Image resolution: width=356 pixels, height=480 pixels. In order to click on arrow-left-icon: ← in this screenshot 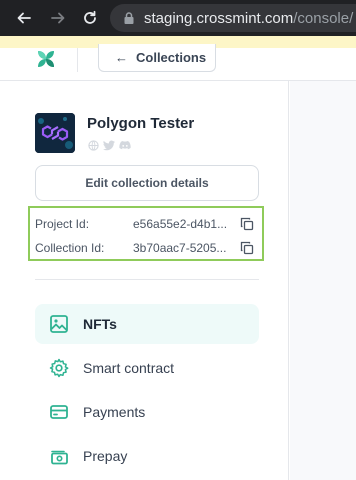, I will do `click(121, 57)`.